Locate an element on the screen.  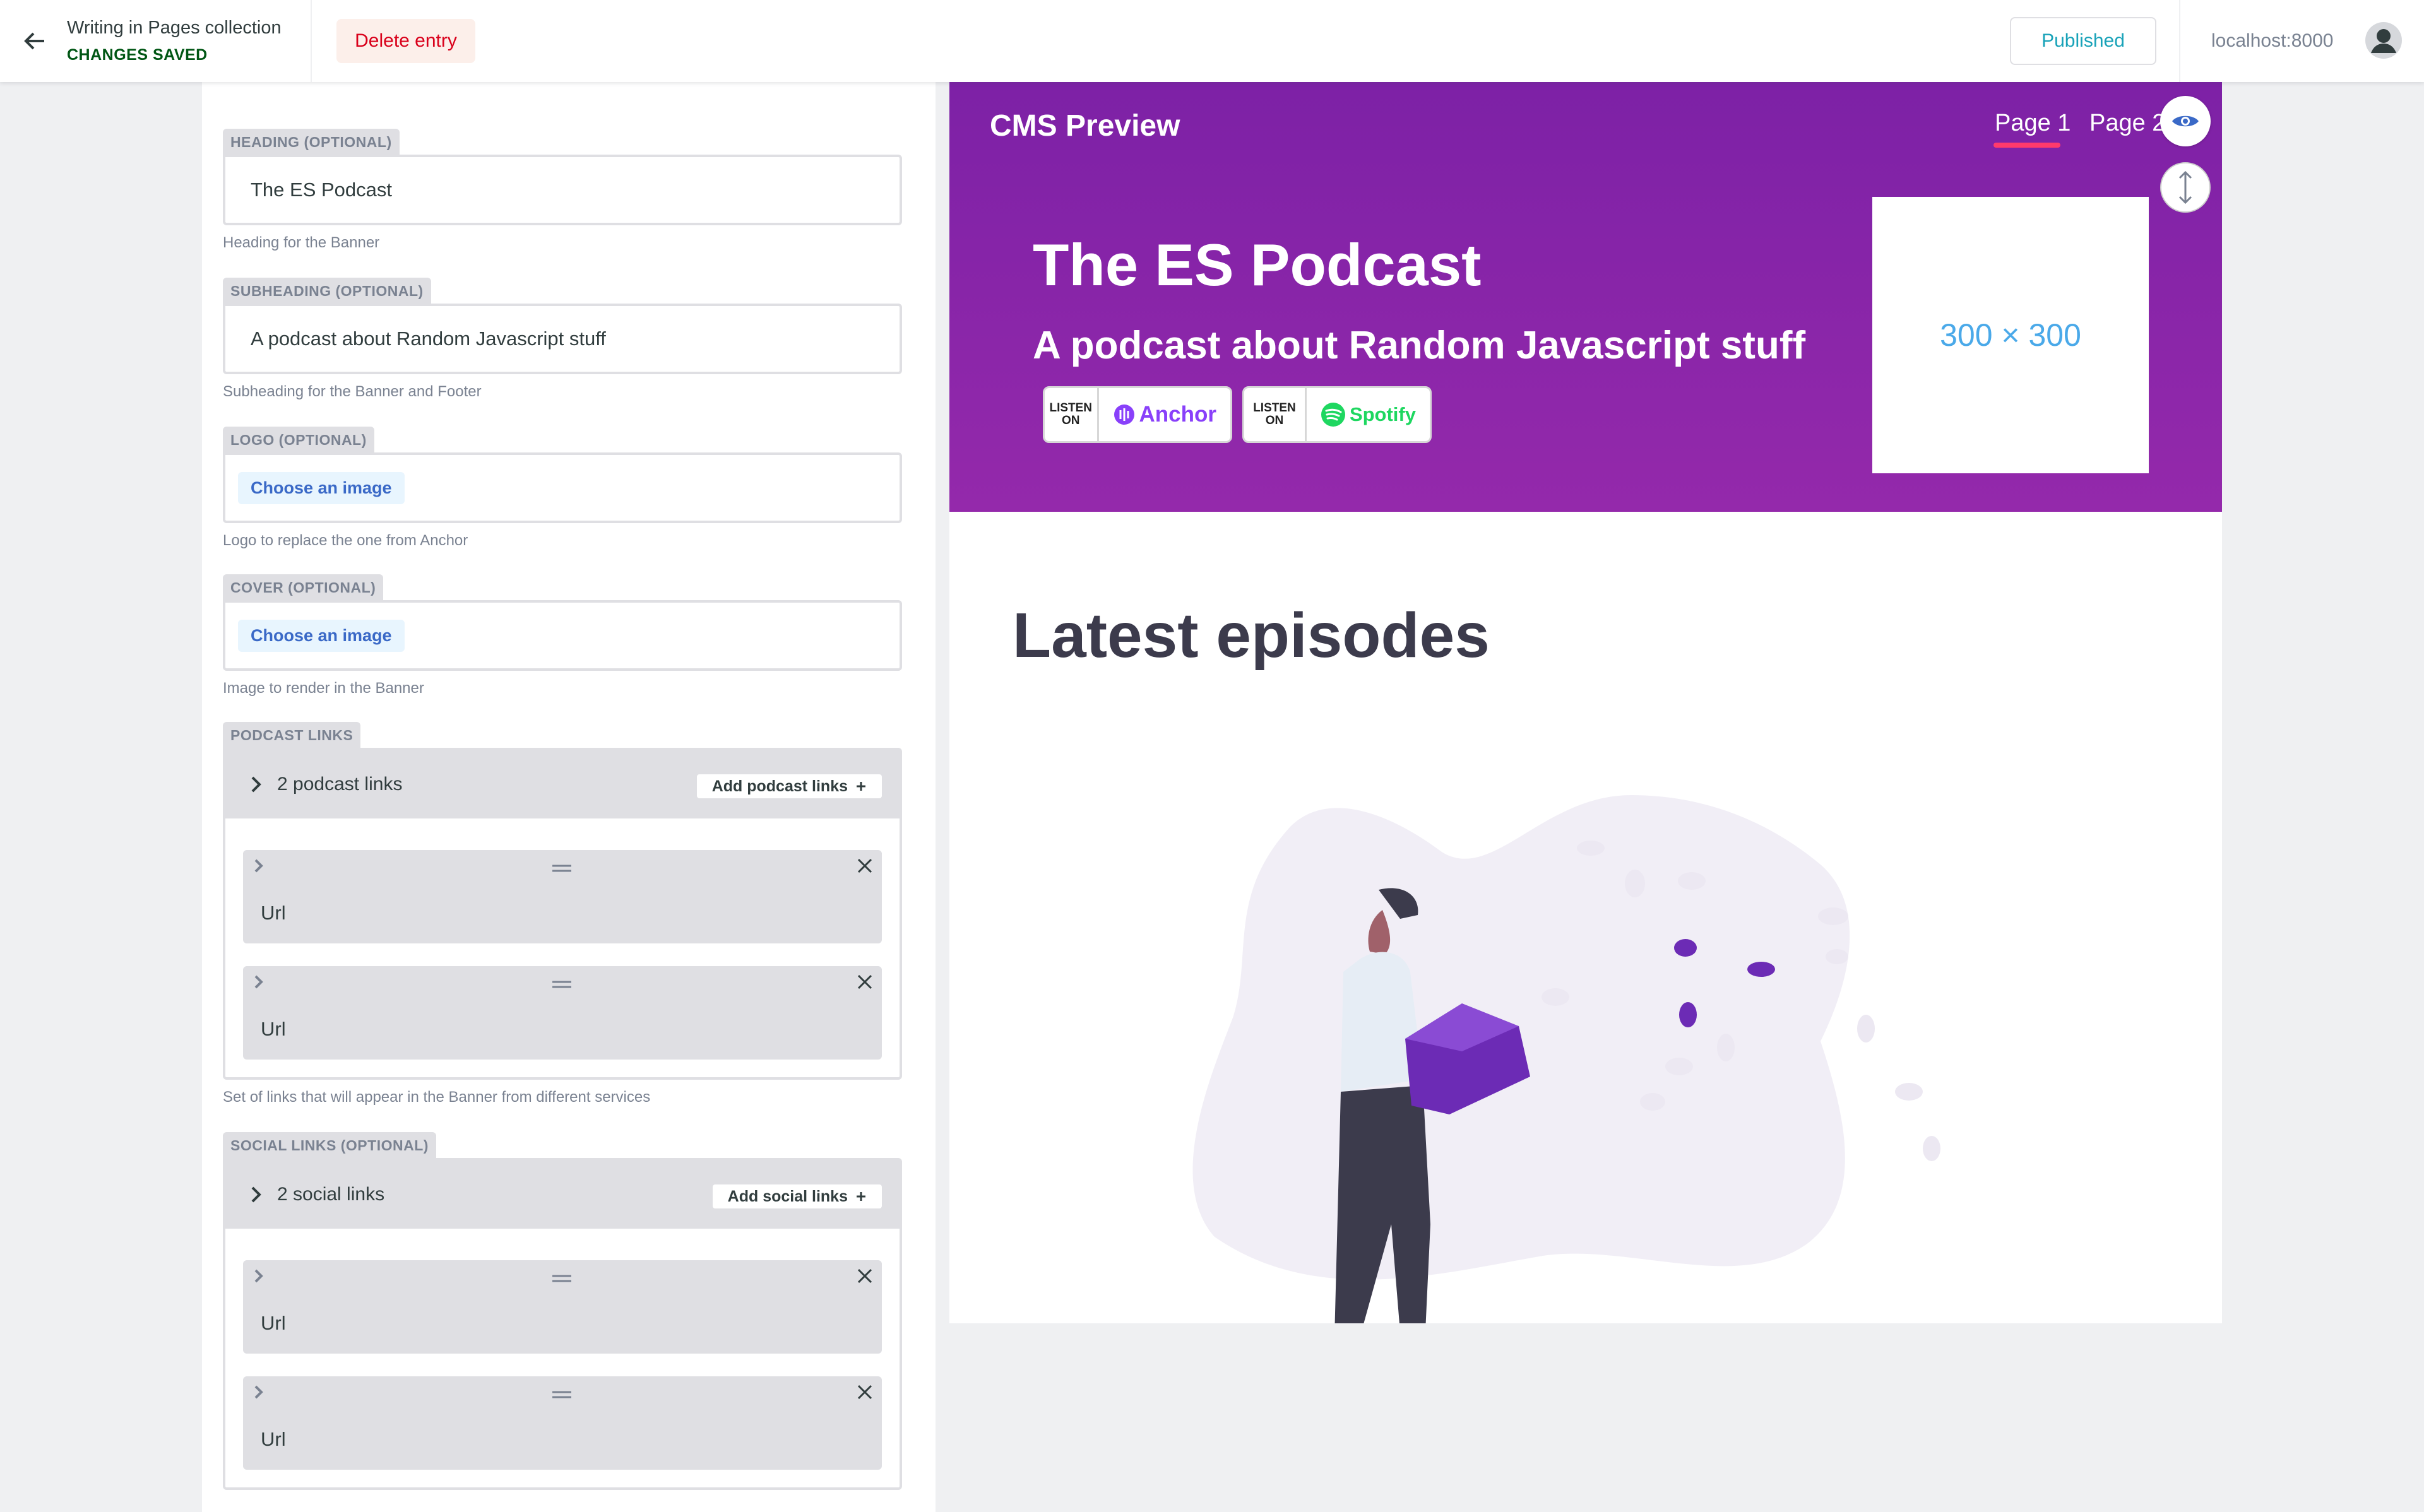
sync-scroll-button is located at coordinates (2185, 187).